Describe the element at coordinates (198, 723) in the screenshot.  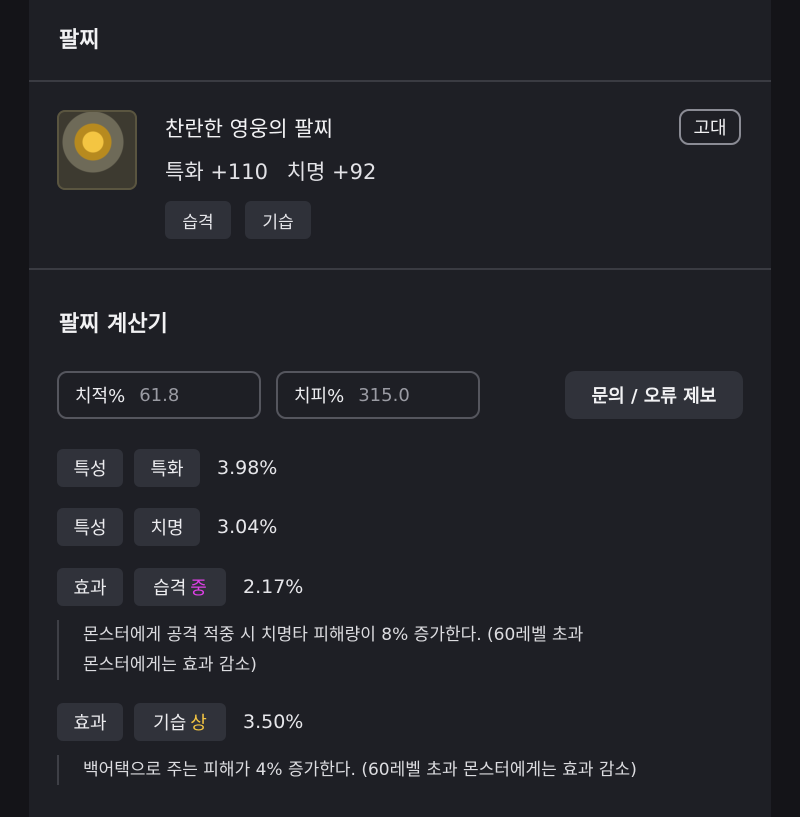
I see `grade-high-label: 상` at that location.